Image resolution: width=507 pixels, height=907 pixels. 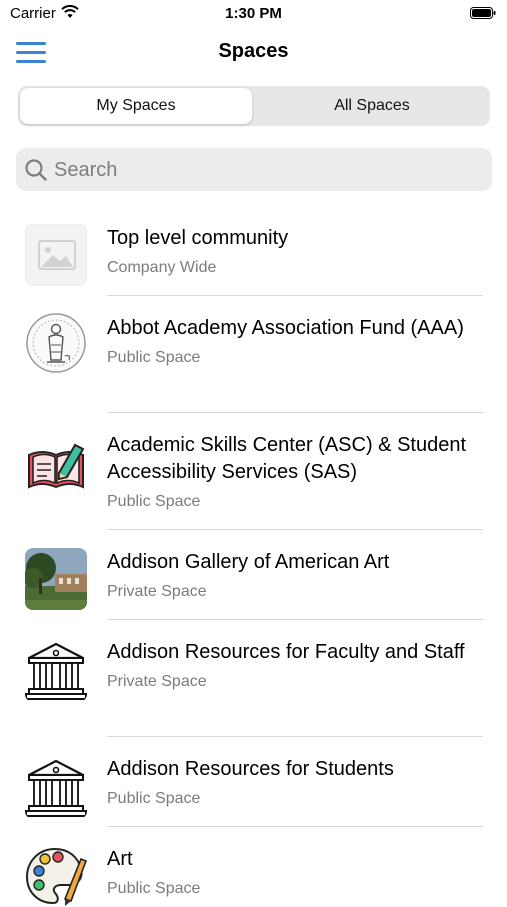 What do you see at coordinates (56, 579) in the screenshot?
I see `building-photo-icon` at bounding box center [56, 579].